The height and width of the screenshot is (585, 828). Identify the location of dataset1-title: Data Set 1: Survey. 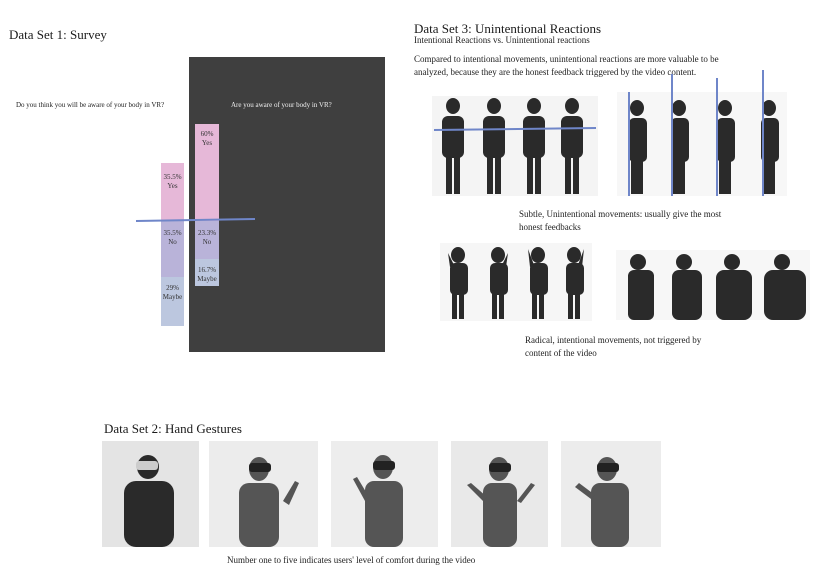
(58, 34).